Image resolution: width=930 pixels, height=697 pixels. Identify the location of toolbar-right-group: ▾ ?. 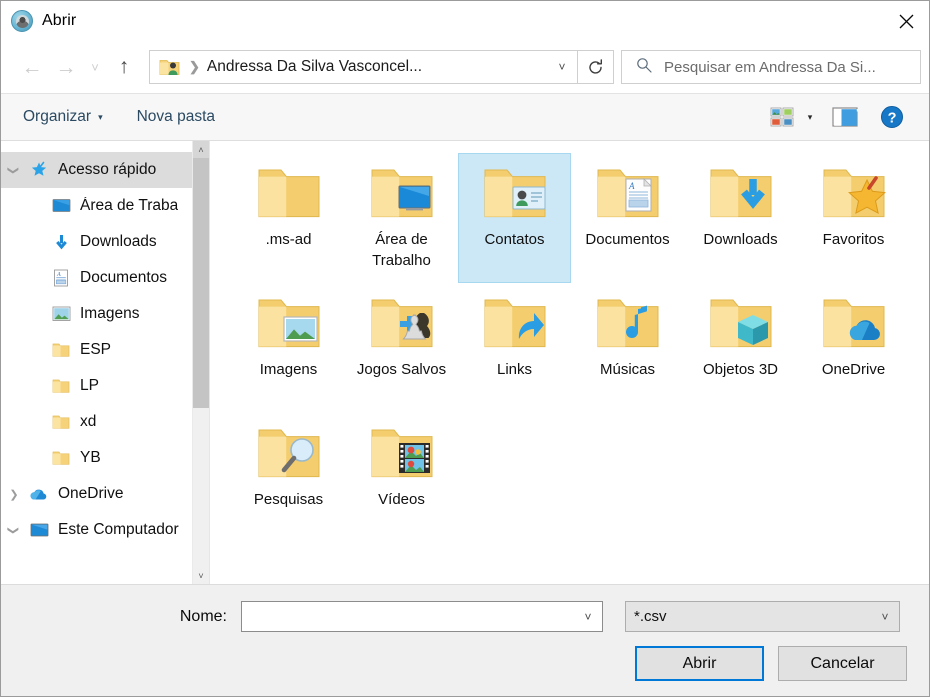
(840, 117).